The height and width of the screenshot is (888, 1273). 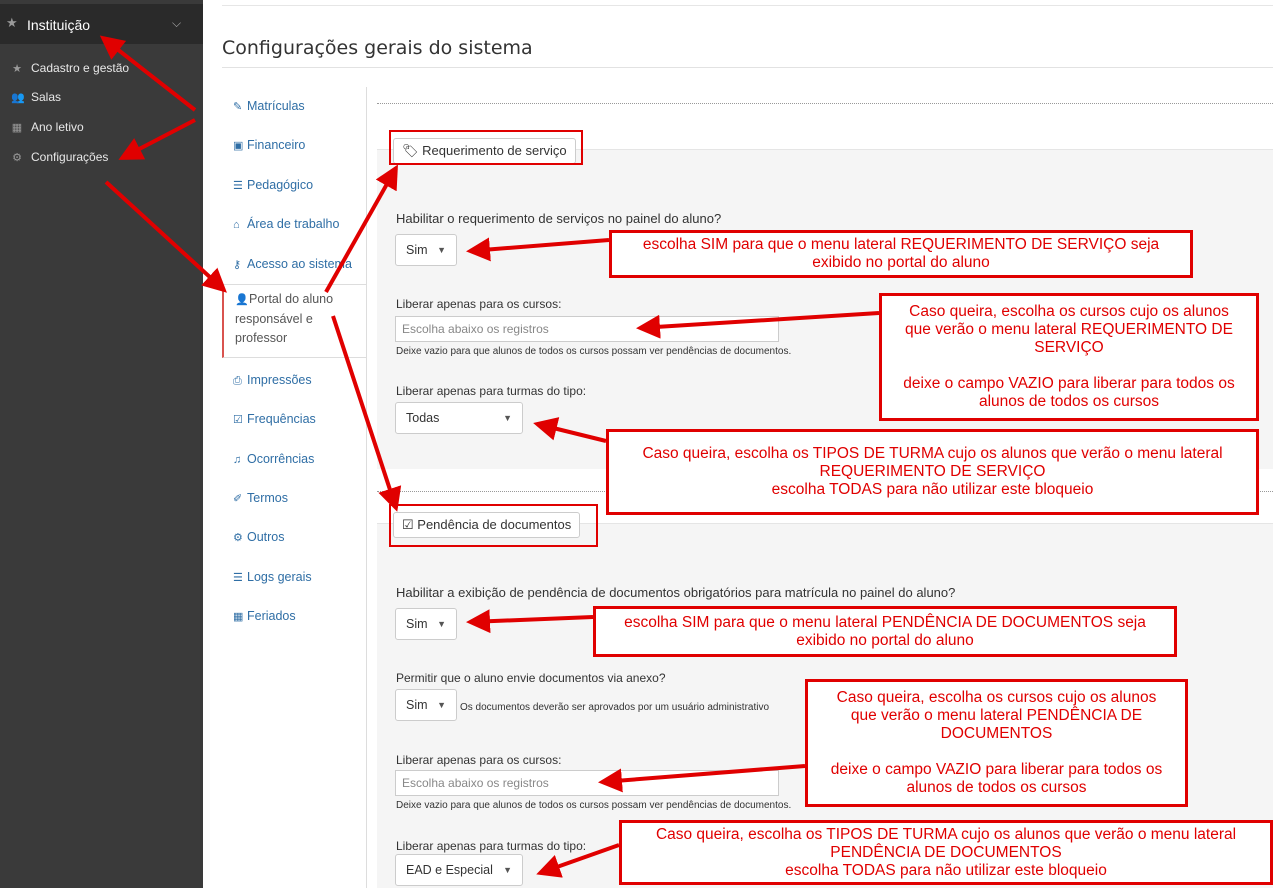 What do you see at coordinates (1069, 329) in the screenshot?
I see `callout-line: que verão o menu lateral REQUERIMENTO DE` at bounding box center [1069, 329].